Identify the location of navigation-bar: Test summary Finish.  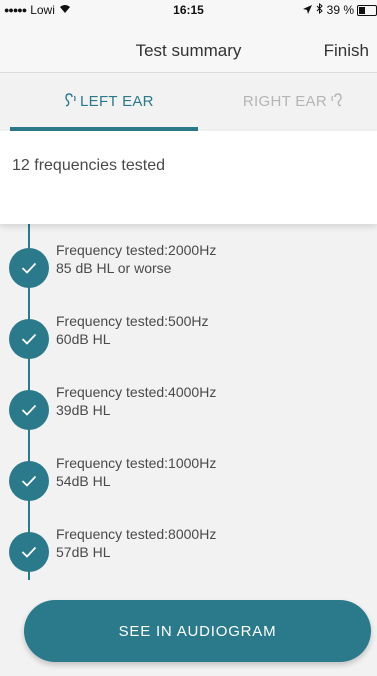
(188, 46).